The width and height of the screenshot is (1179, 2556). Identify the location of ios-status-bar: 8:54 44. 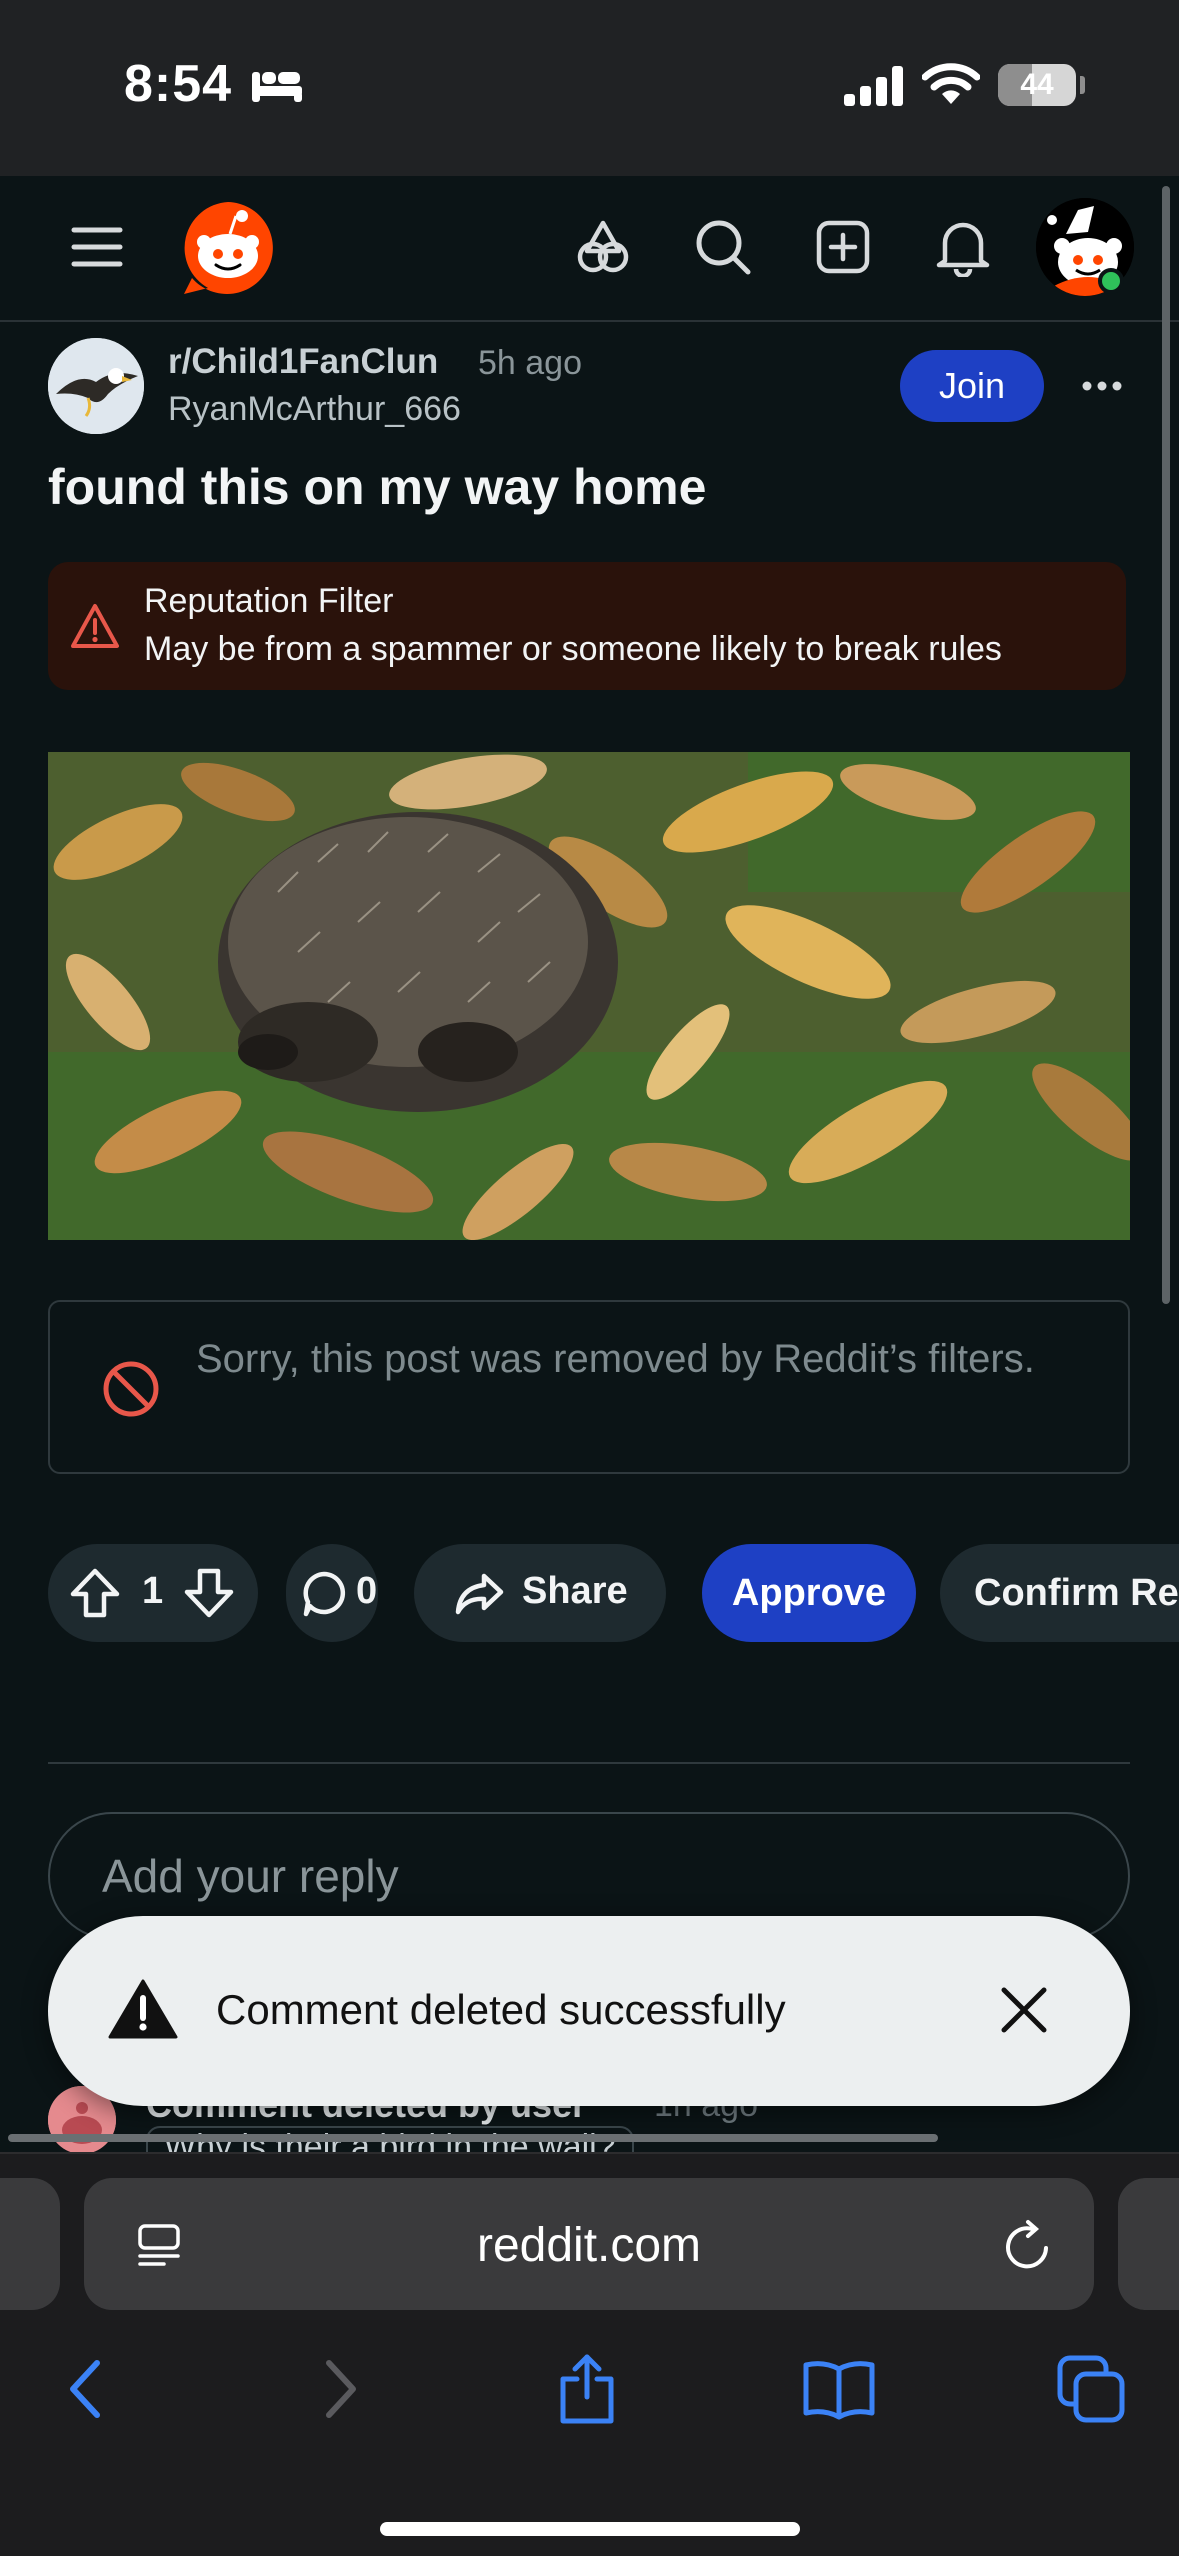
(589, 88).